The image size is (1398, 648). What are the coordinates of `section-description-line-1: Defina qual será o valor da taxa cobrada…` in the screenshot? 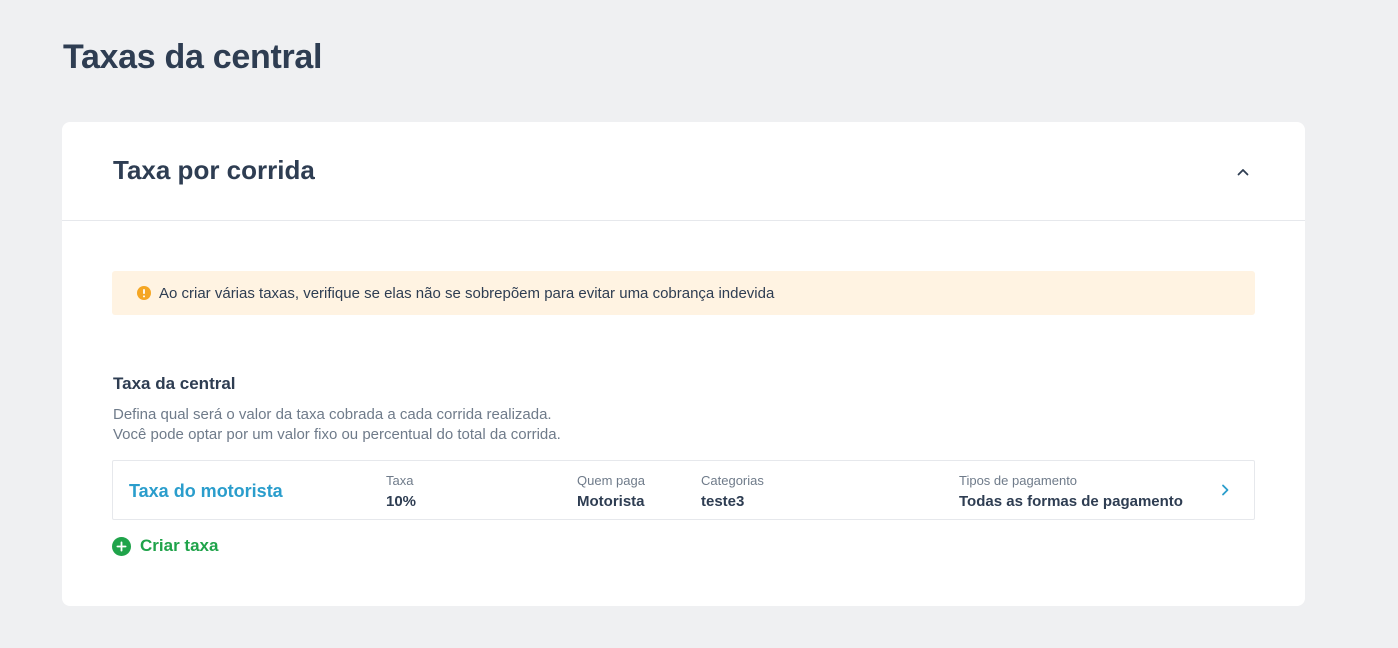 It's located at (332, 414).